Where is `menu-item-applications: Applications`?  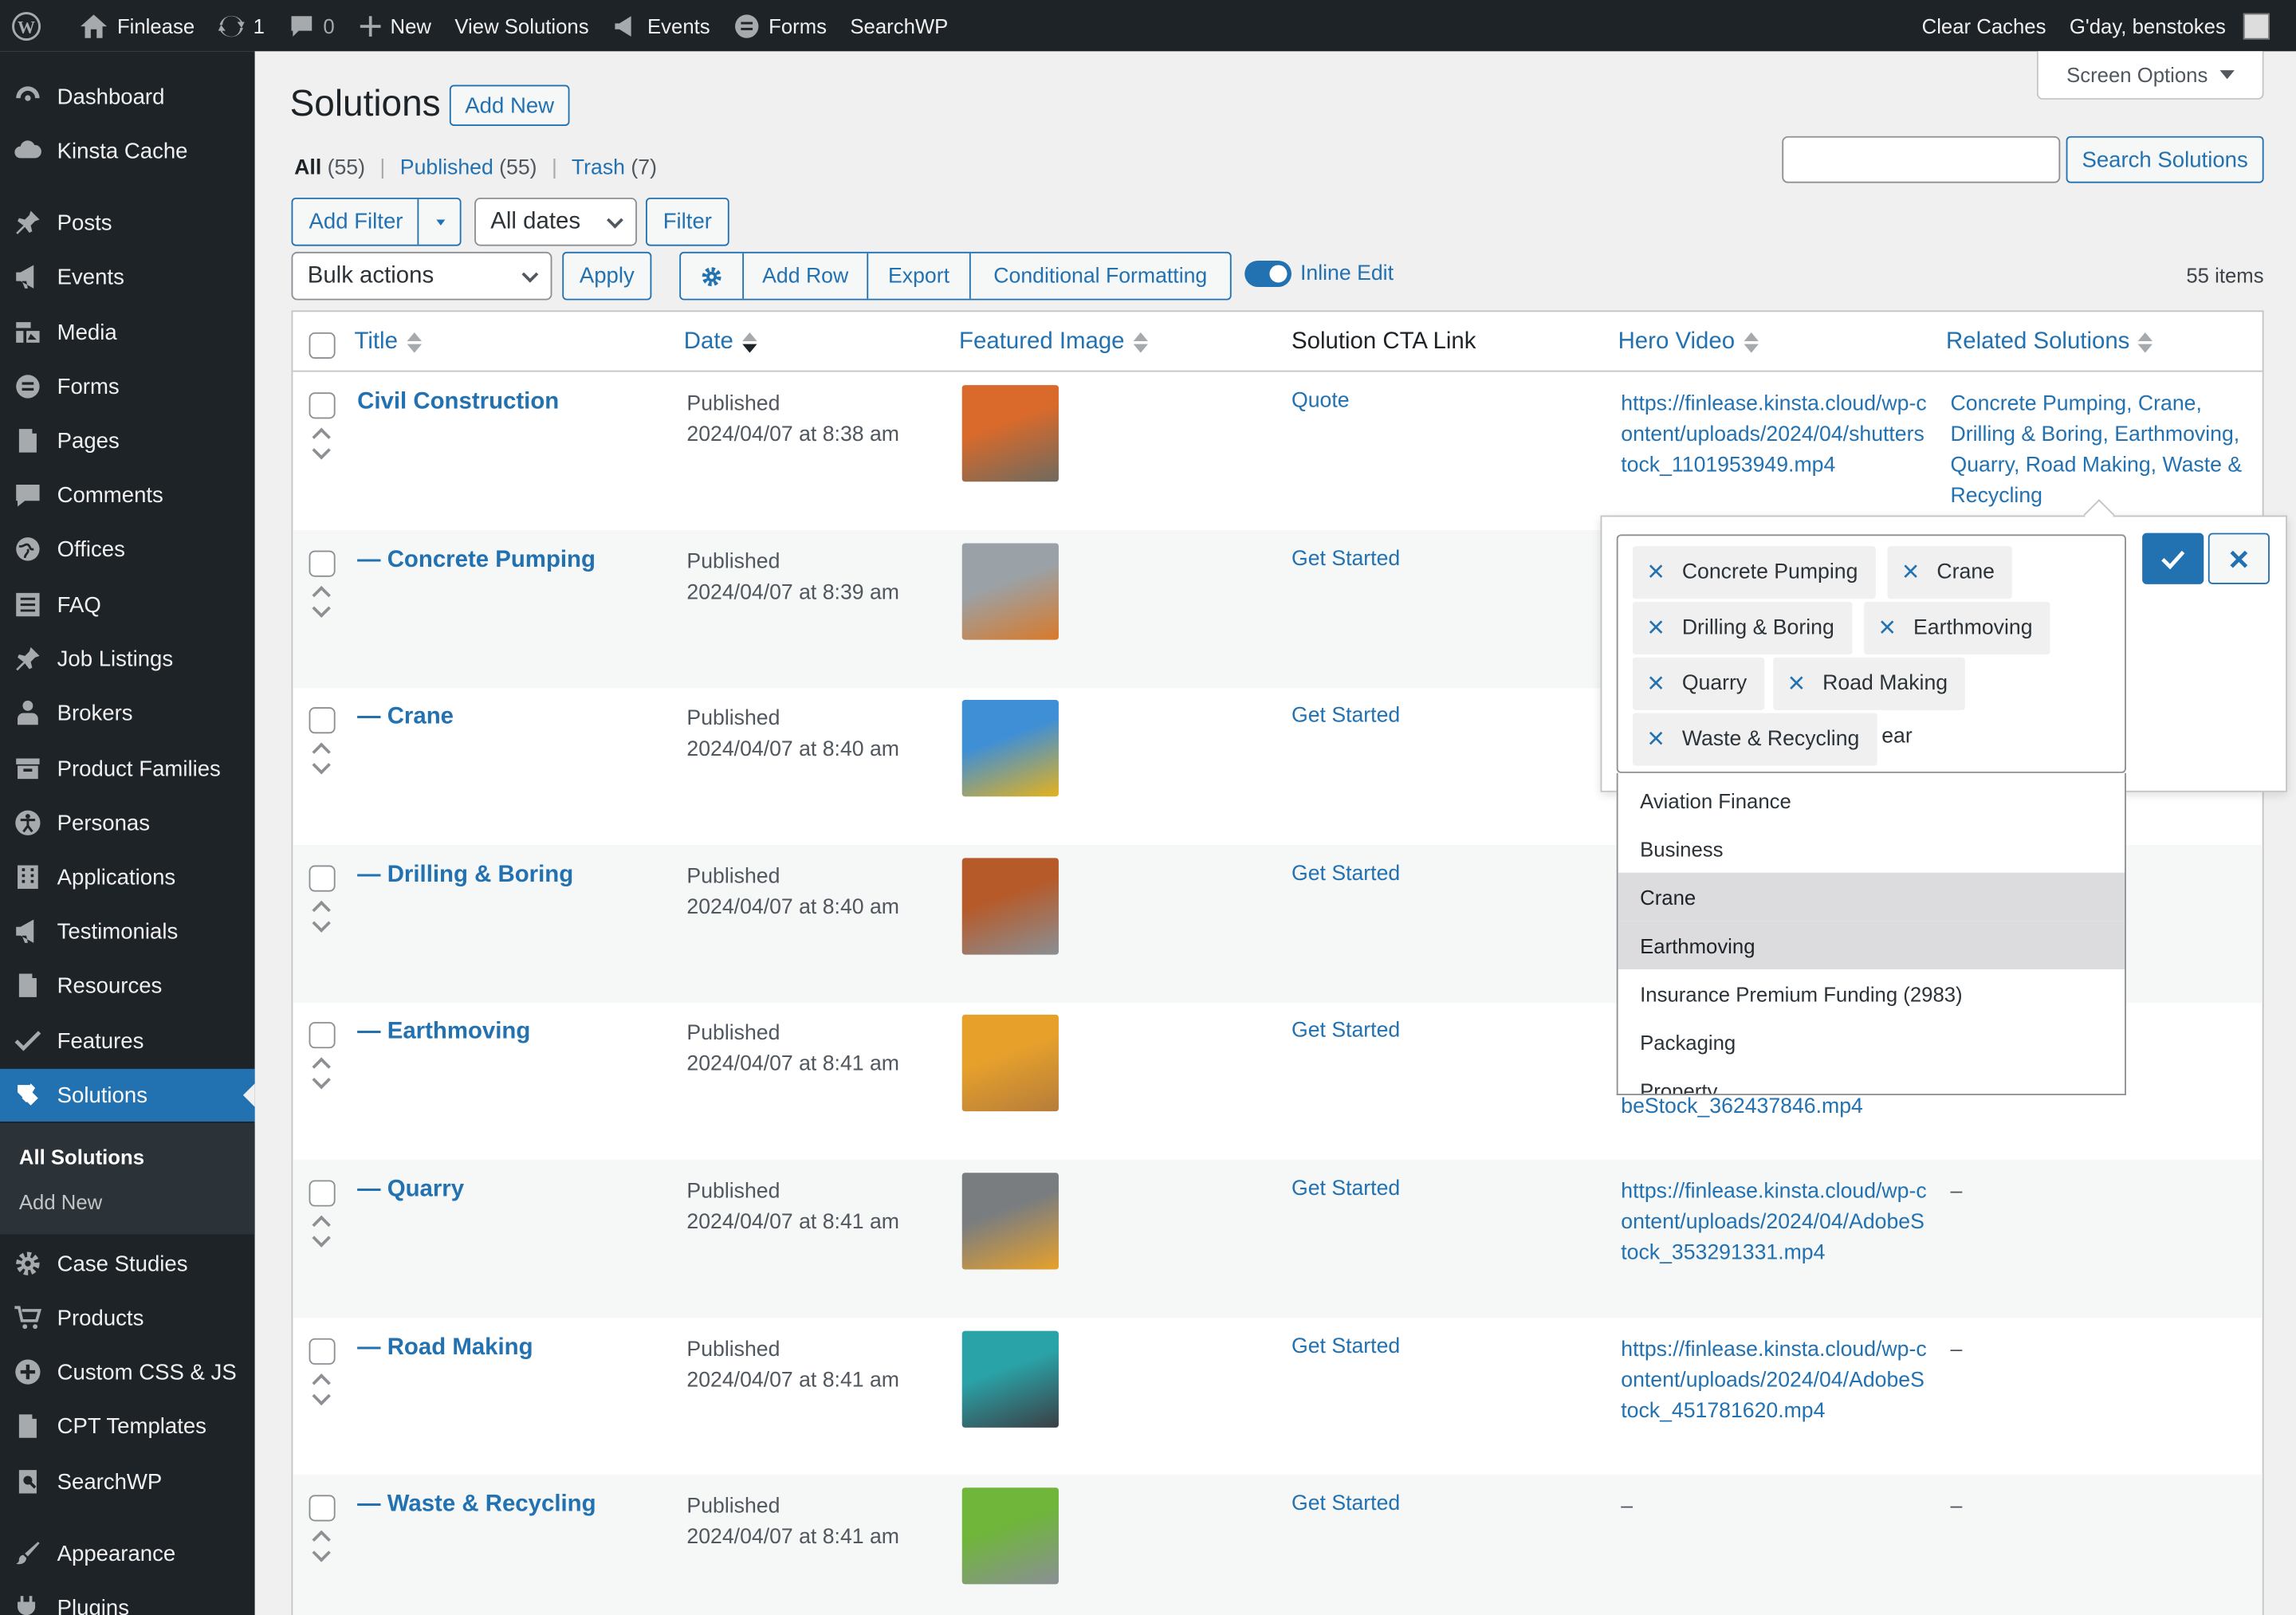 menu-item-applications: Applications is located at coordinates (127, 877).